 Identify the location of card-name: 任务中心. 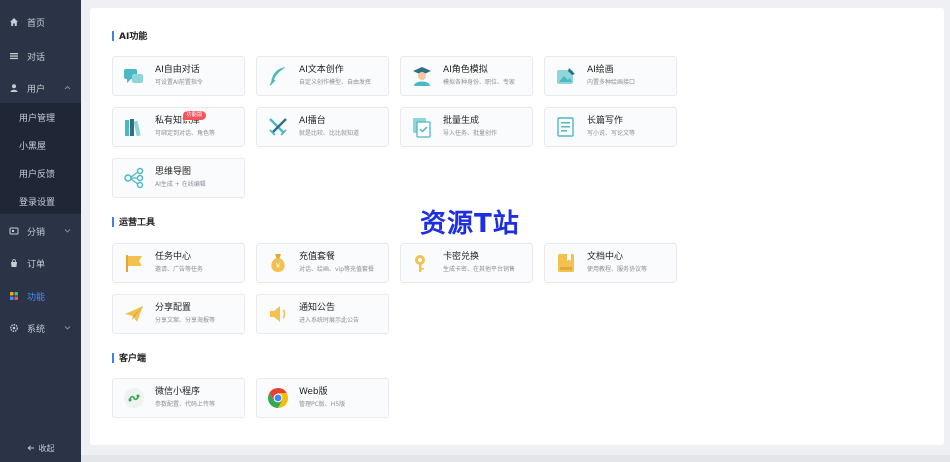
(173, 257).